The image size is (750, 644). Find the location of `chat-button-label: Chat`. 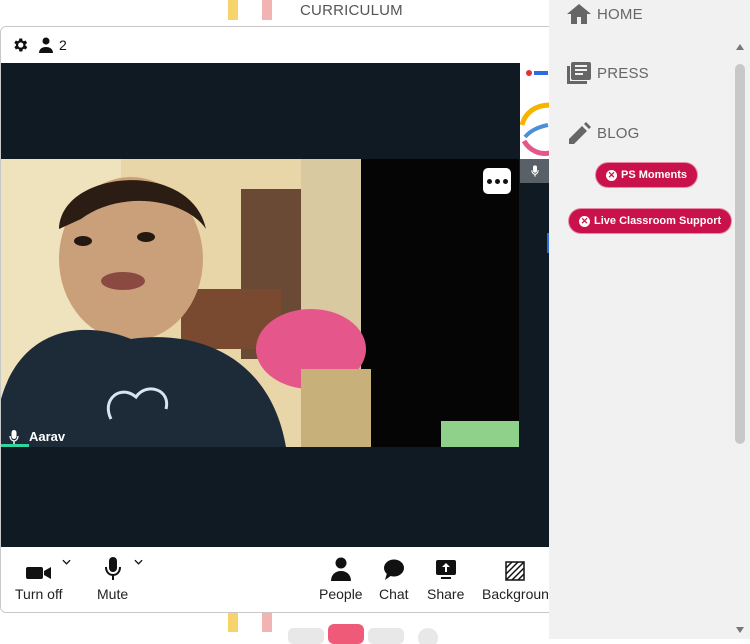

chat-button-label: Chat is located at coordinates (394, 594).